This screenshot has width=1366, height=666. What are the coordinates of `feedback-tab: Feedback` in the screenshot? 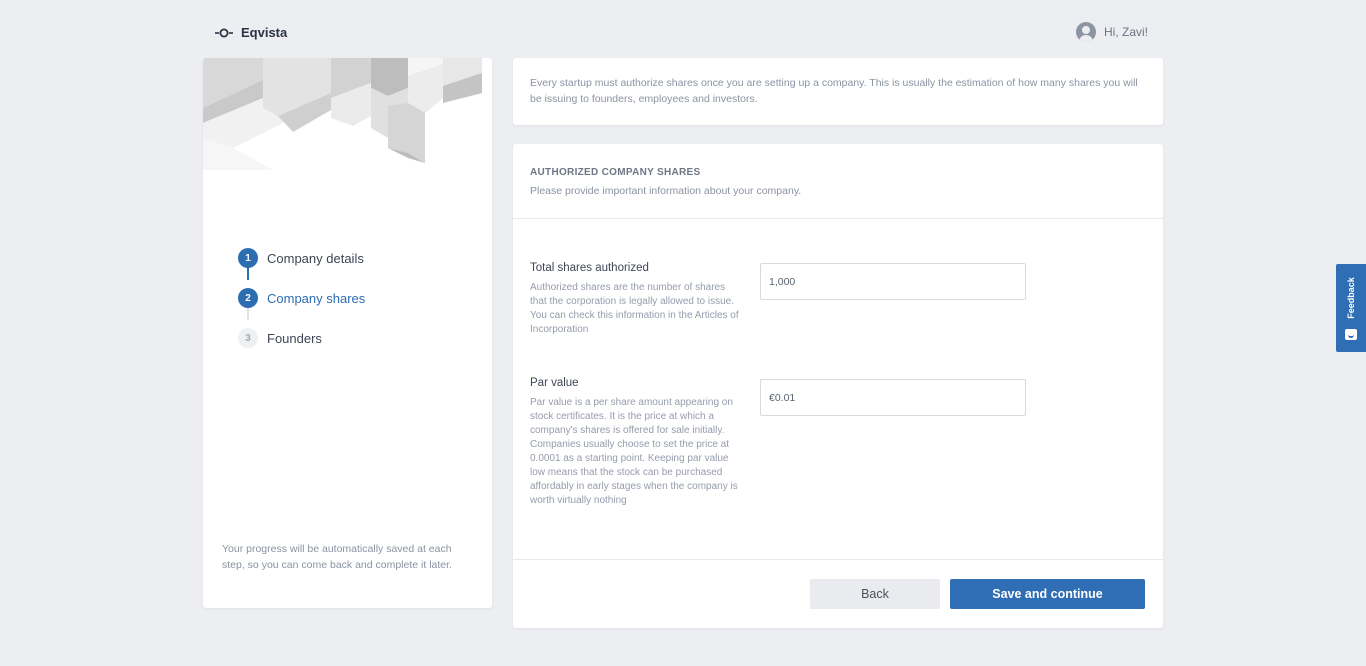 It's located at (1351, 308).